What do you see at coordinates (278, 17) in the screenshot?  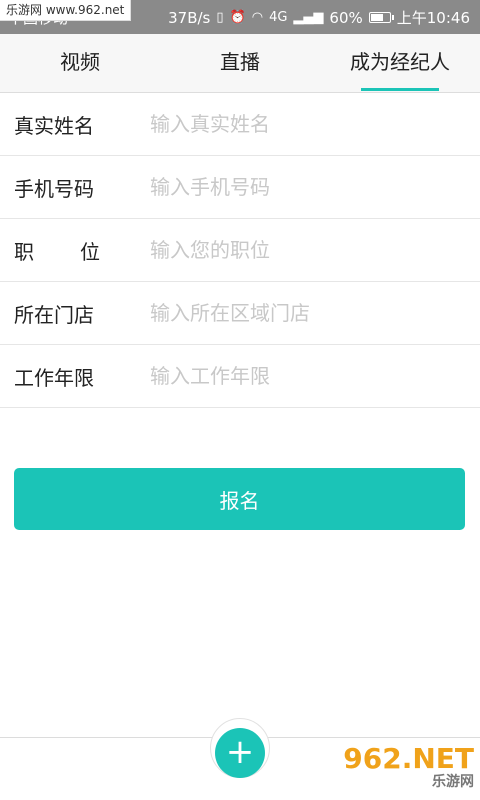 I see `network-badge: 4G` at bounding box center [278, 17].